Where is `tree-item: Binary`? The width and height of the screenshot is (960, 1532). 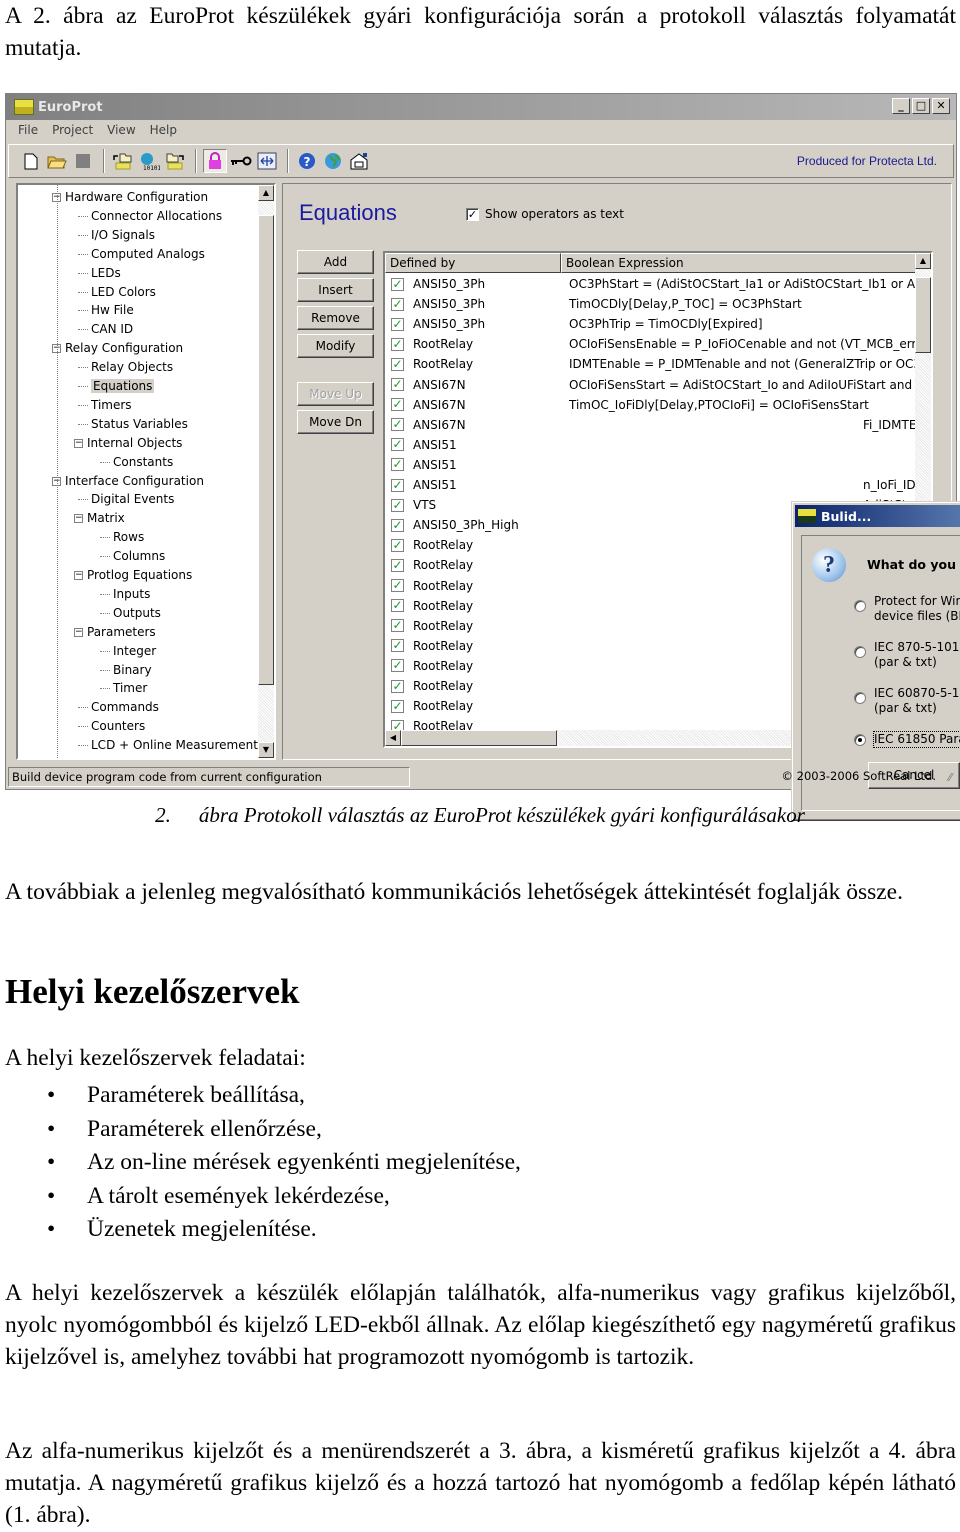 tree-item: Binary is located at coordinates (126, 670).